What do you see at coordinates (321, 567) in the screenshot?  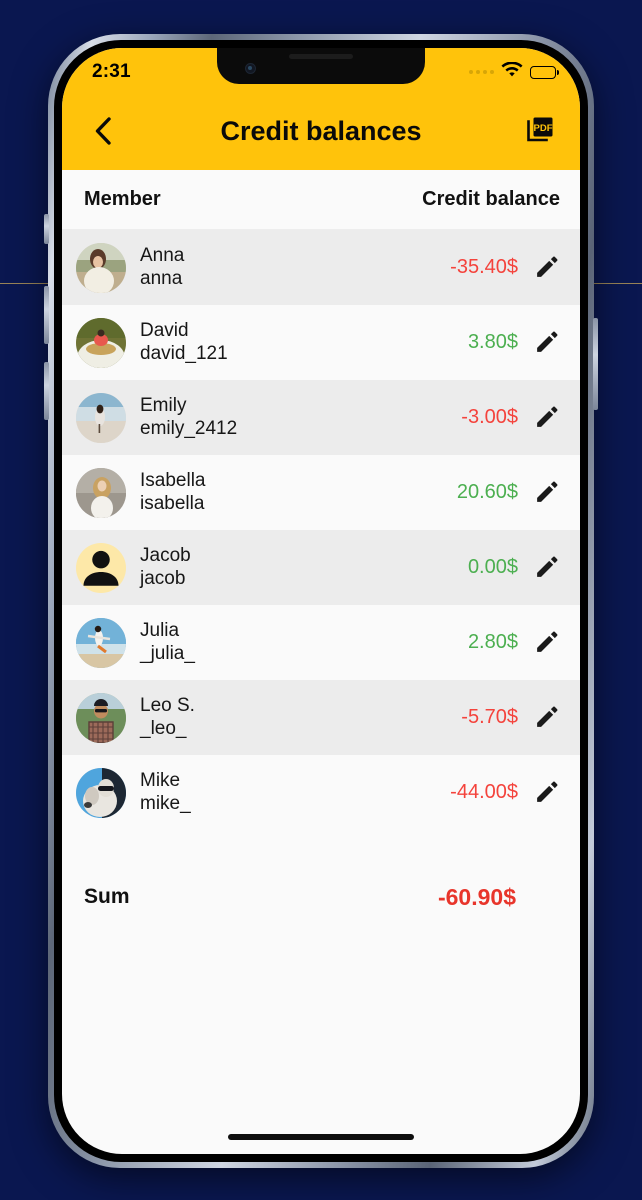 I see `table-row: Jacob jacob 0.00$` at bounding box center [321, 567].